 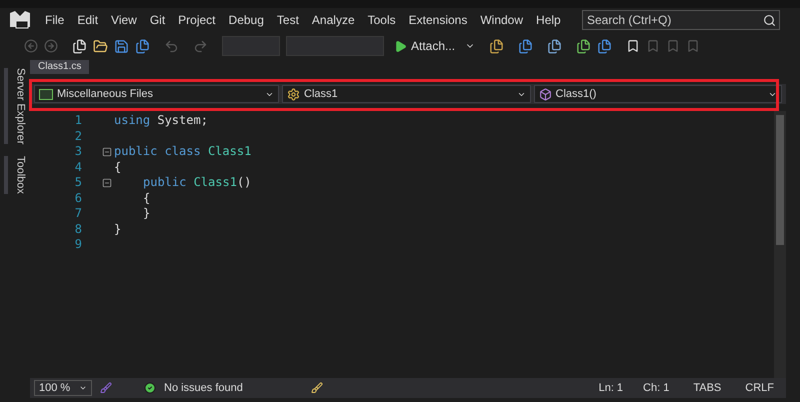 What do you see at coordinates (316, 388) in the screenshot?
I see `cleanup-icon` at bounding box center [316, 388].